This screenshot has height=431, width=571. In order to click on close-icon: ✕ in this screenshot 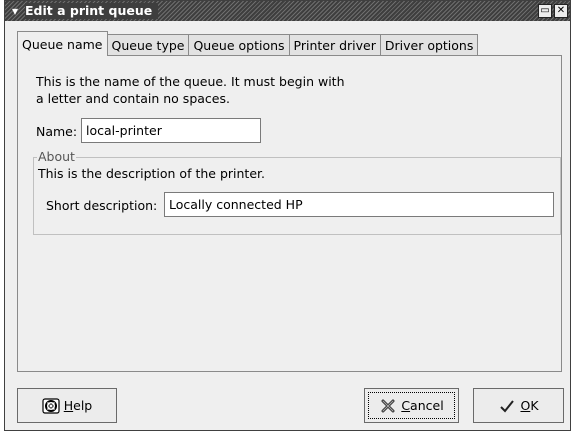, I will do `click(561, 11)`.